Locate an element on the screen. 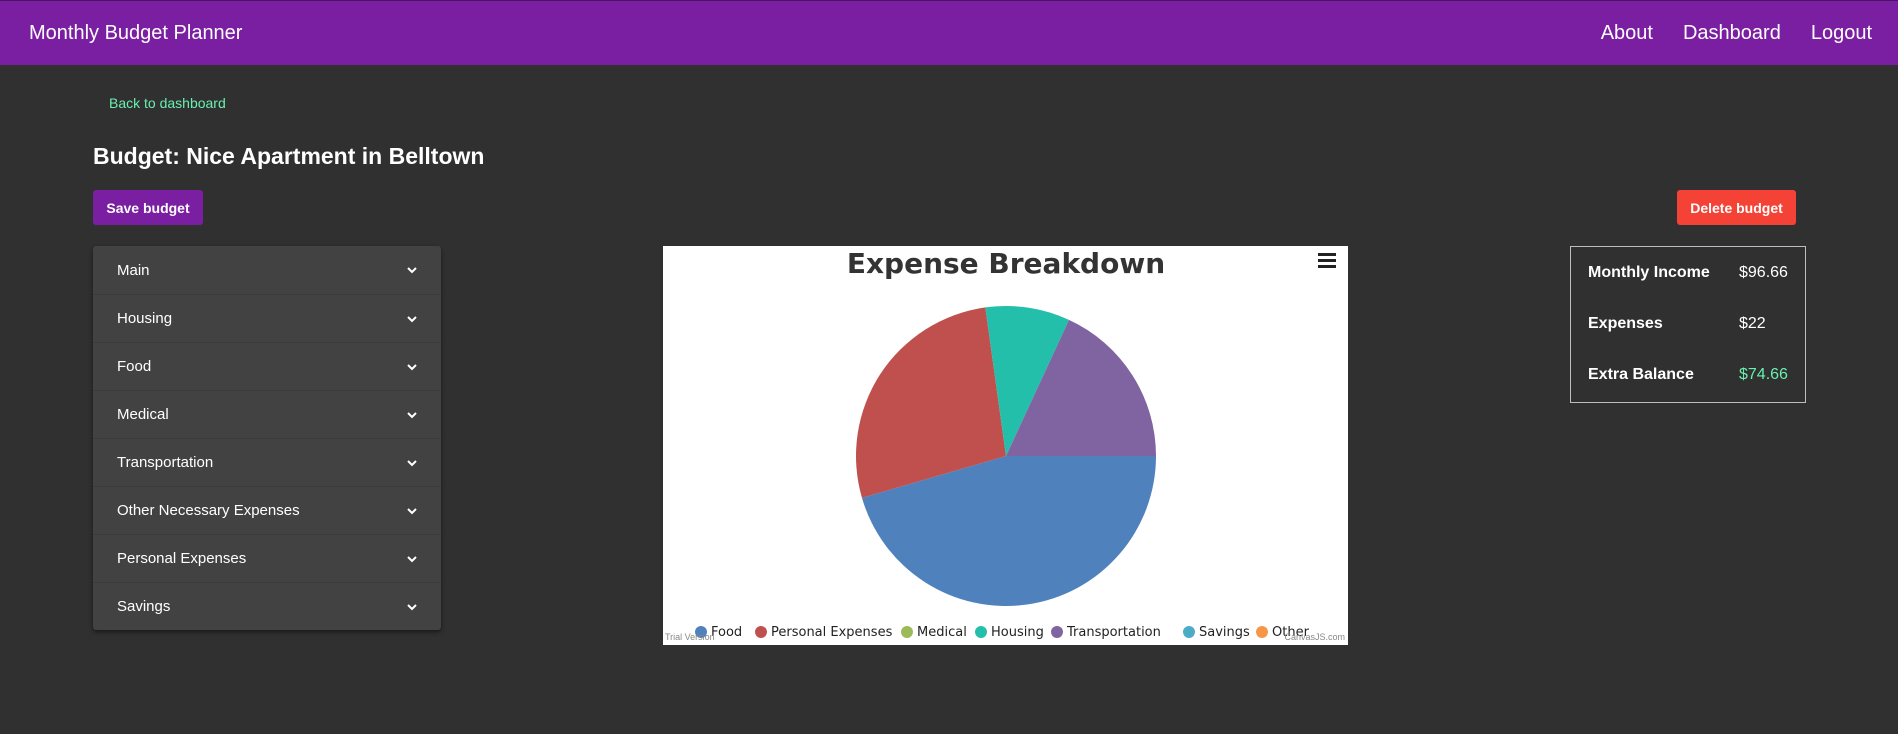 The image size is (1898, 734). accordion-label: Other Necessary Expenses is located at coordinates (208, 510).